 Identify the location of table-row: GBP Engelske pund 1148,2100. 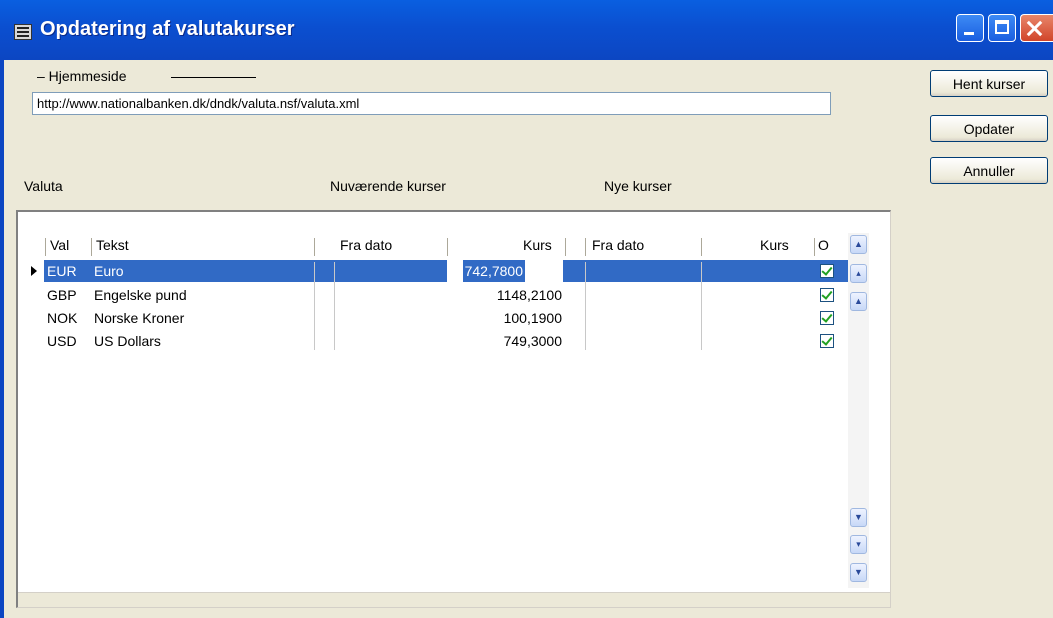
(446, 295).